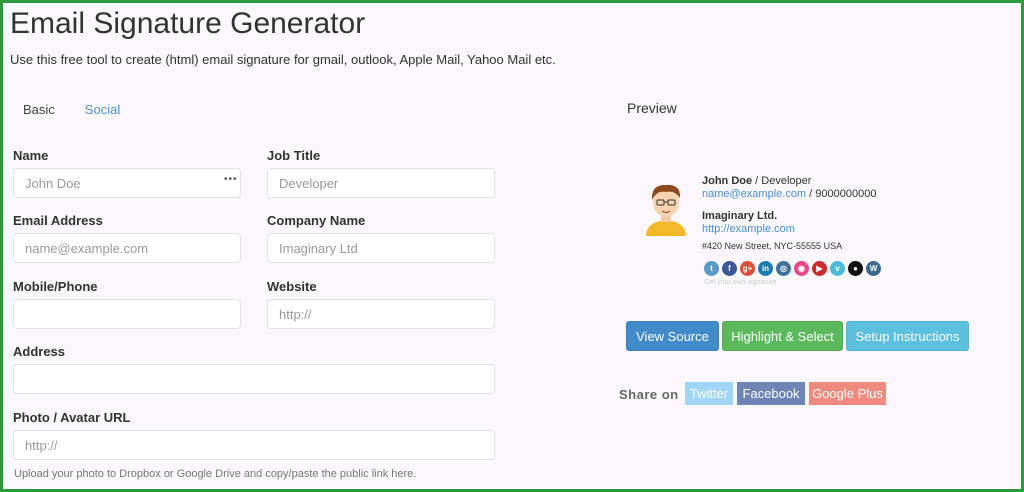 The height and width of the screenshot is (492, 1024). Describe the element at coordinates (709, 393) in the screenshot. I see `share-twitter-button: Twitter` at that location.